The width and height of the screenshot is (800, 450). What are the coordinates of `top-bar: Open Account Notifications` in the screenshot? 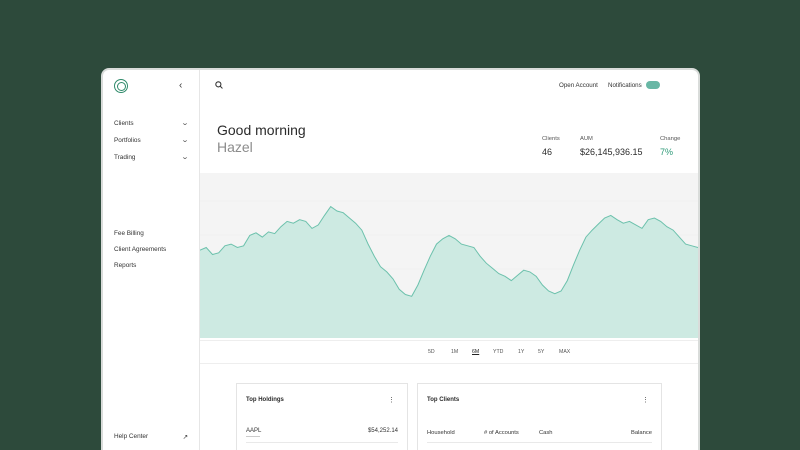 It's located at (449, 86).